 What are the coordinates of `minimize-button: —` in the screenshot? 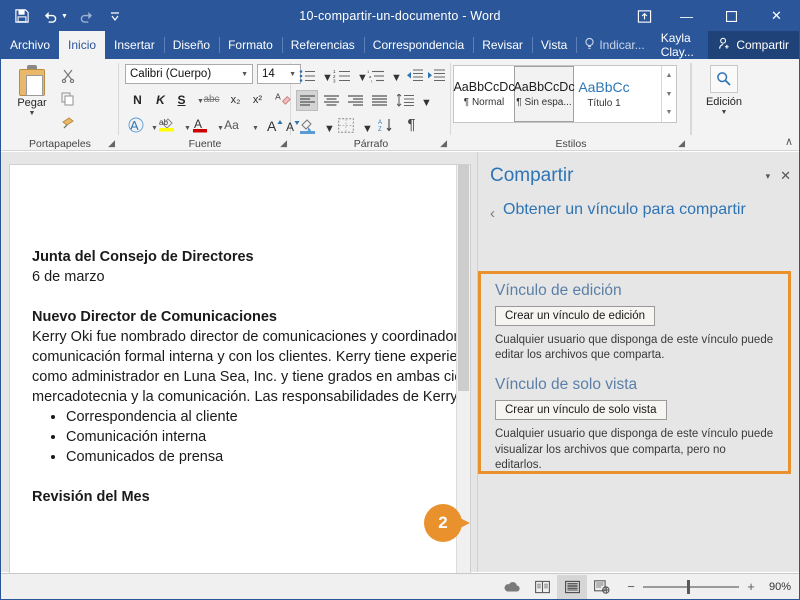 It's located at (686, 16).